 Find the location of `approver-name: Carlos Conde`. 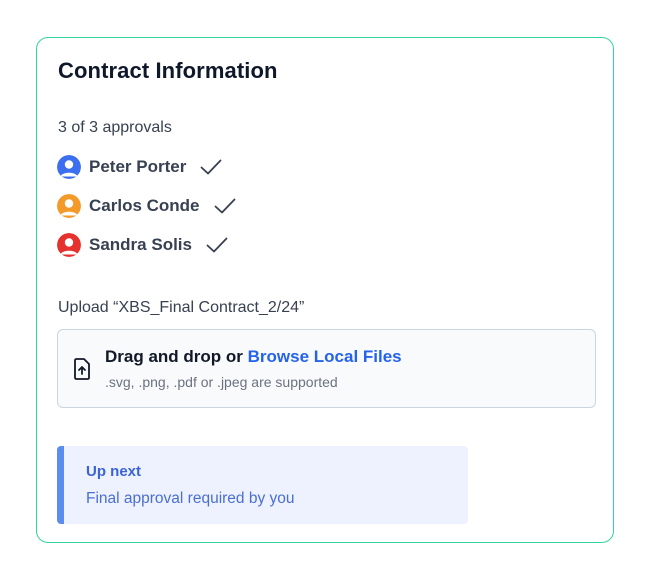

approver-name: Carlos Conde is located at coordinates (144, 205).